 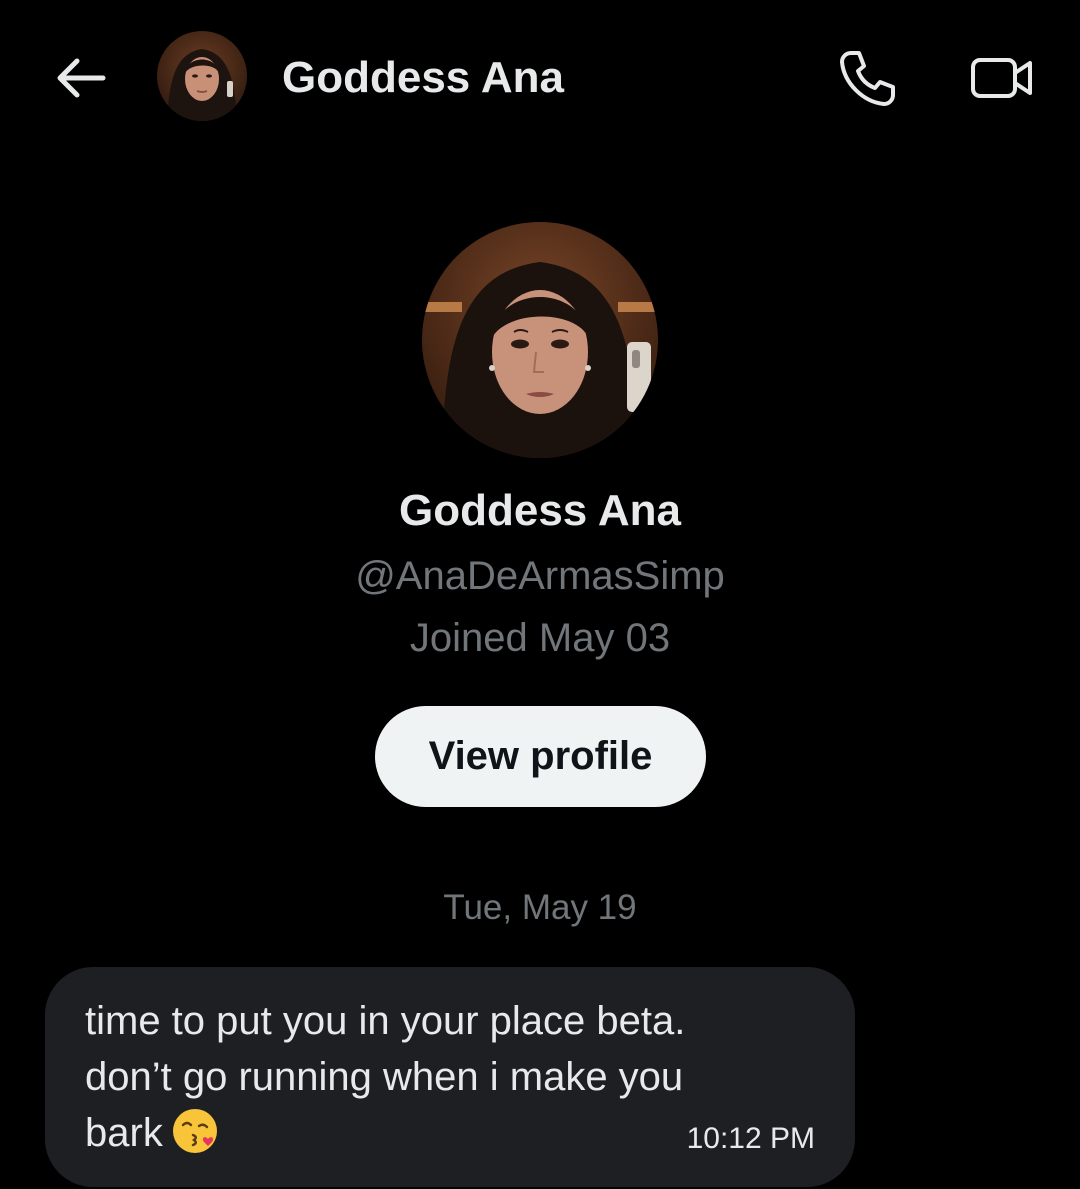 What do you see at coordinates (750, 1138) in the screenshot?
I see `message-timestamp: 10:12 PM` at bounding box center [750, 1138].